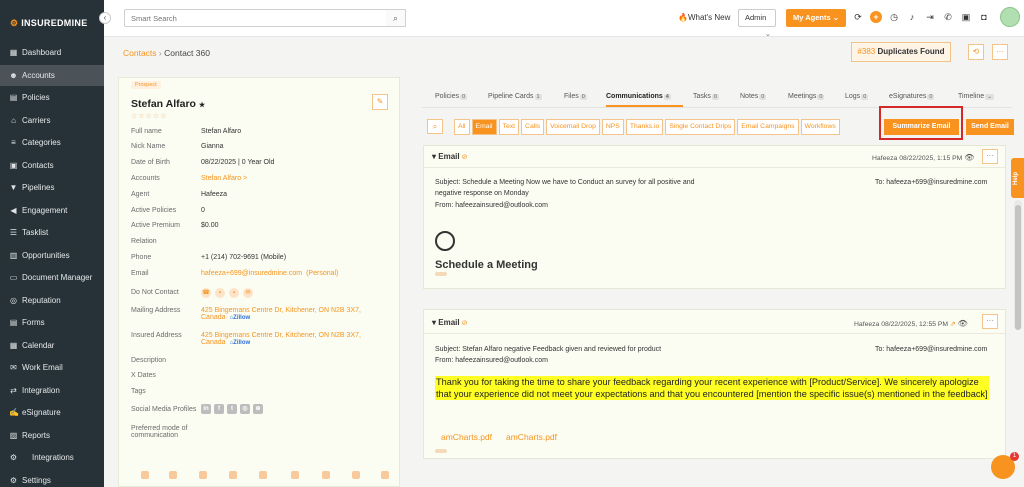  What do you see at coordinates (52, 52) in the screenshot?
I see `sidebar-item-dashboard: ▦ Dashboard` at bounding box center [52, 52].